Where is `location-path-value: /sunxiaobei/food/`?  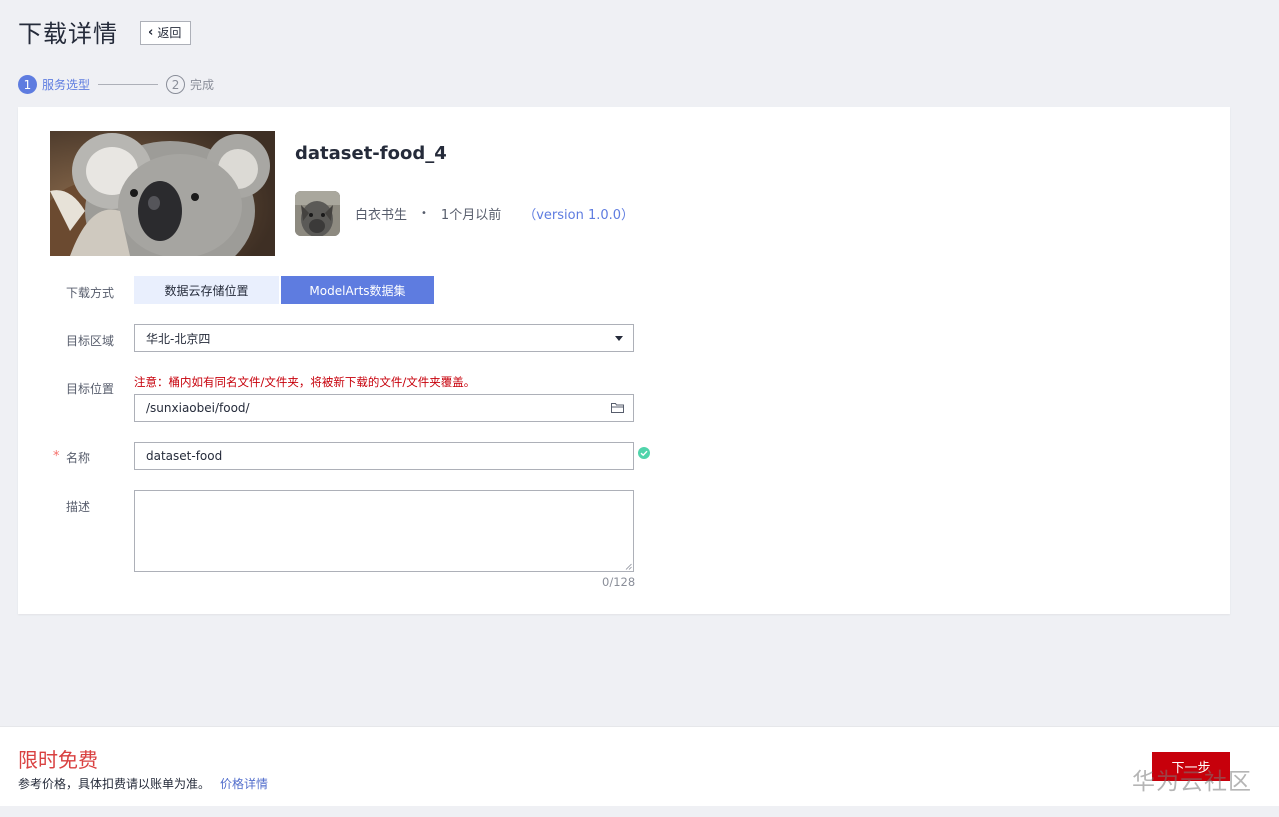 location-path-value: /sunxiaobei/food/ is located at coordinates (198, 408).